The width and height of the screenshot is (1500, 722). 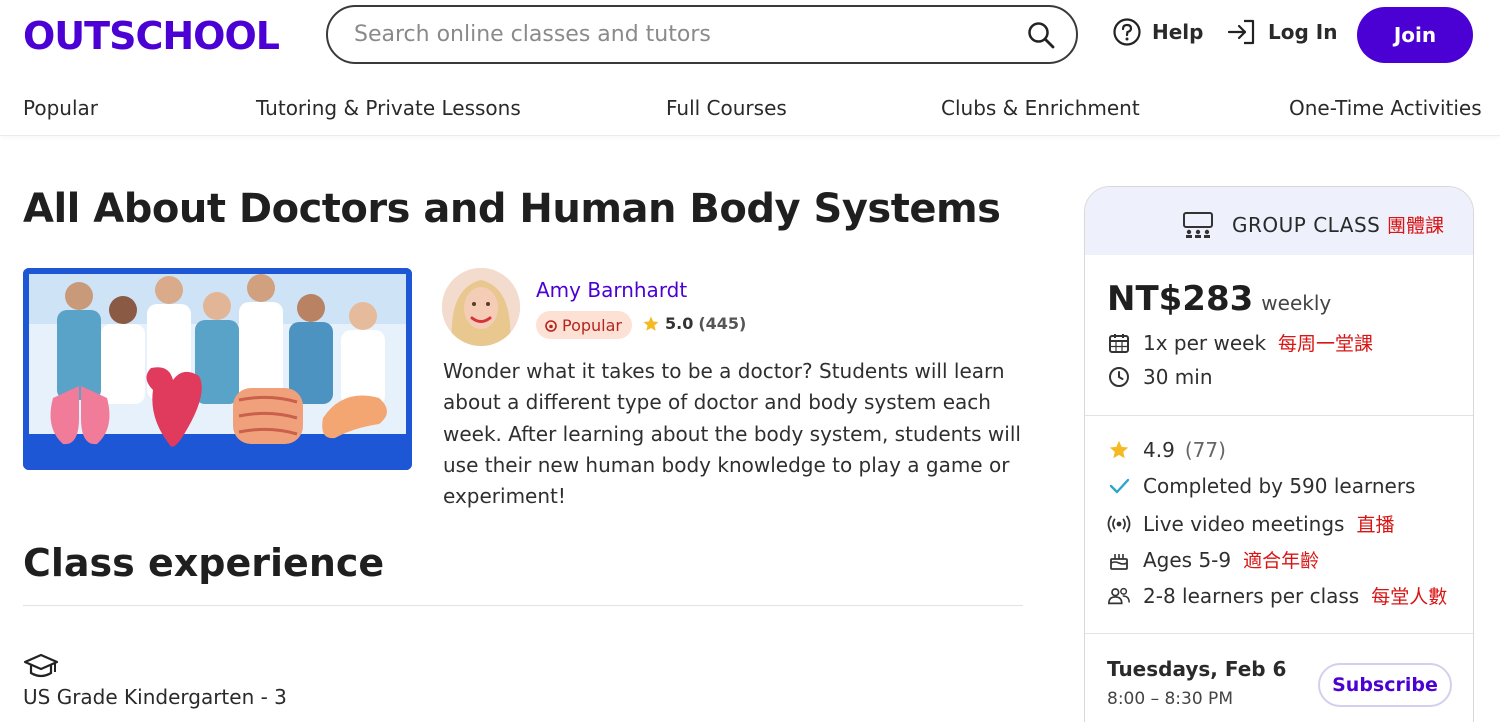 I want to click on cake-icon, so click(x=1119, y=561).